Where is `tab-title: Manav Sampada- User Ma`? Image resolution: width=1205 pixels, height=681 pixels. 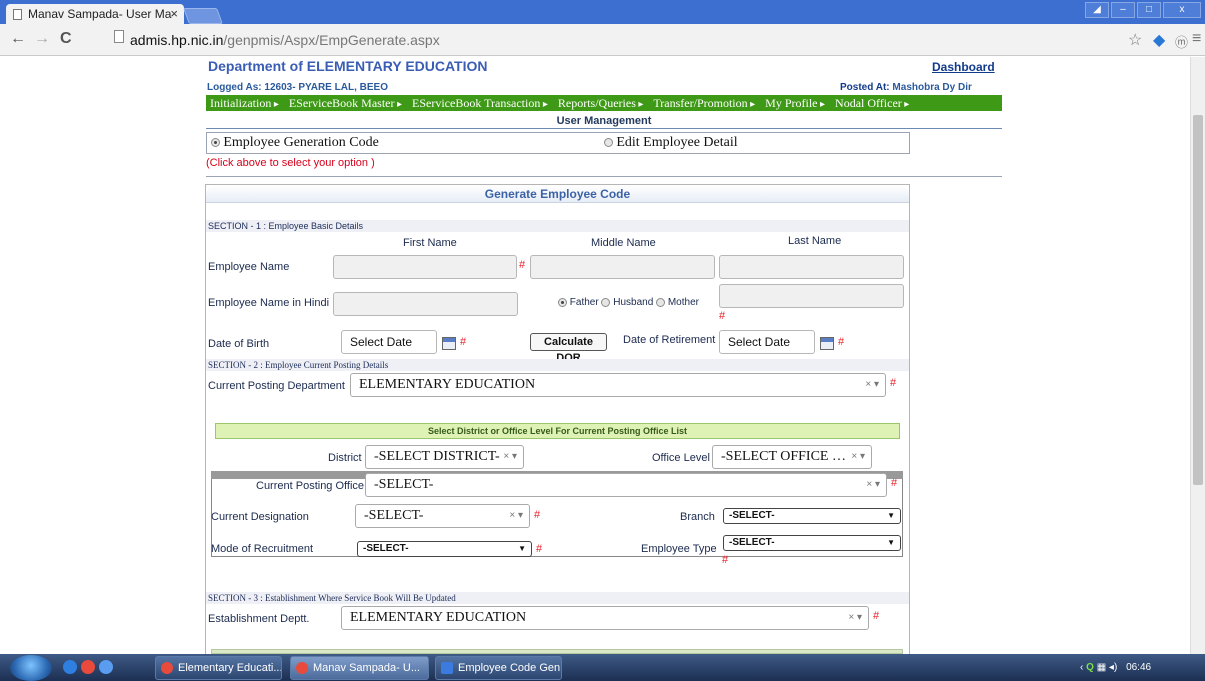 tab-title: Manav Sampada- User Ma is located at coordinates (100, 14).